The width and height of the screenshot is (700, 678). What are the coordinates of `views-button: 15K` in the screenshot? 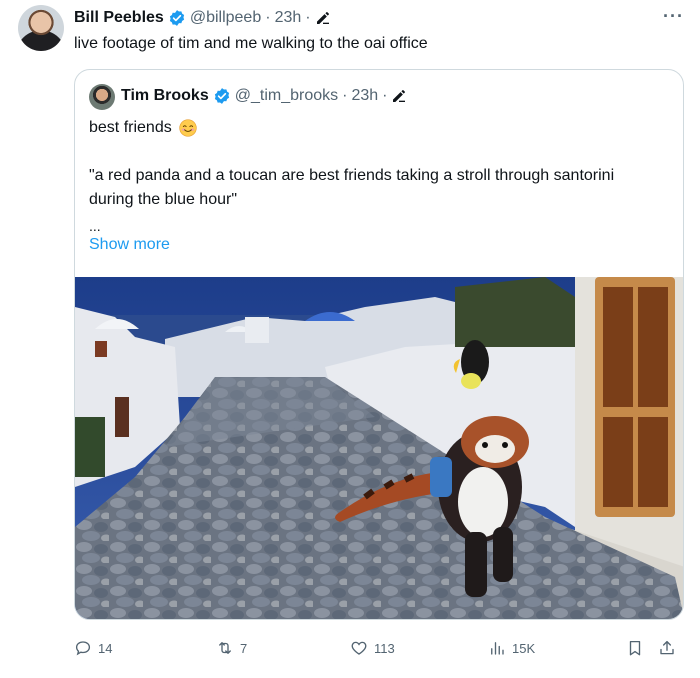 It's located at (511, 648).